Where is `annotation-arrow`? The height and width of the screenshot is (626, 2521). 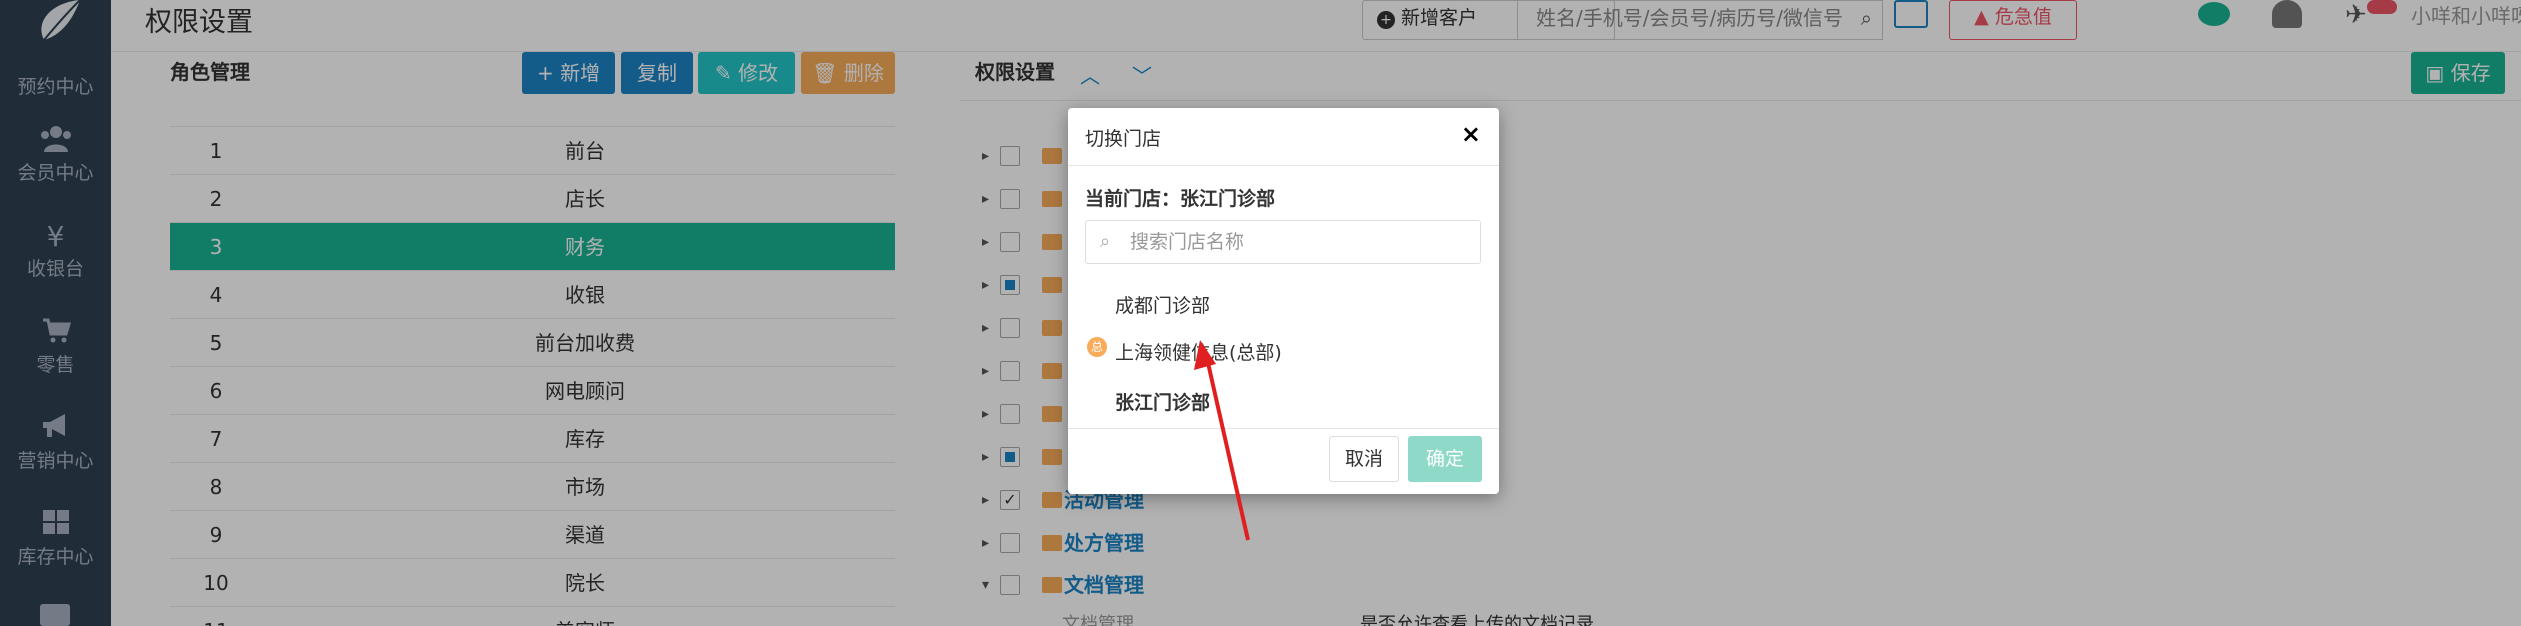
annotation-arrow is located at coordinates (1222, 440).